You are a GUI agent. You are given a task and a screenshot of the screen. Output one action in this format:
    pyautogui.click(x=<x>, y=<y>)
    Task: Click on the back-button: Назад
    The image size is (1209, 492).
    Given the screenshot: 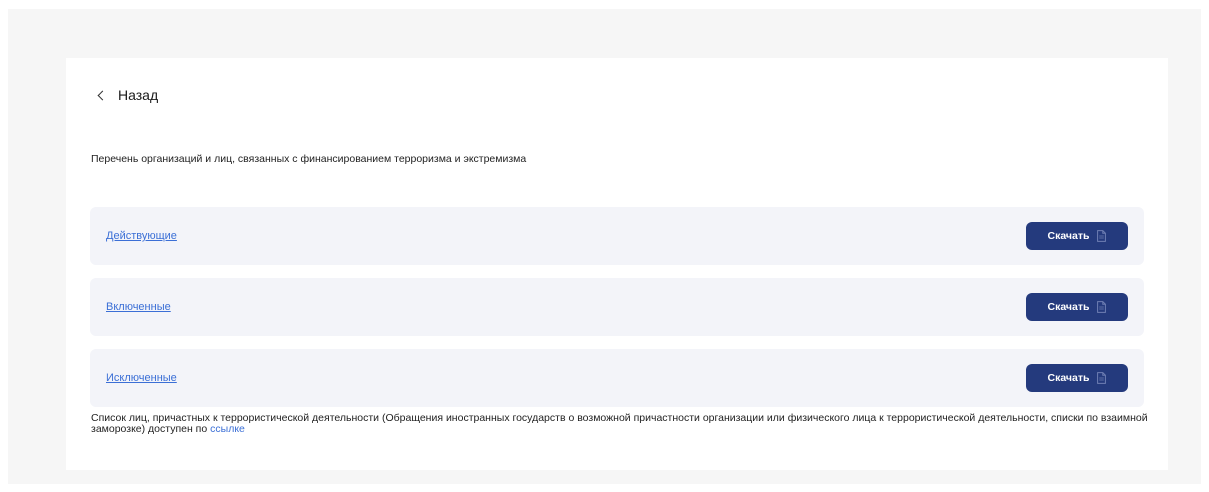 What is the action you would take?
    pyautogui.click(x=128, y=95)
    